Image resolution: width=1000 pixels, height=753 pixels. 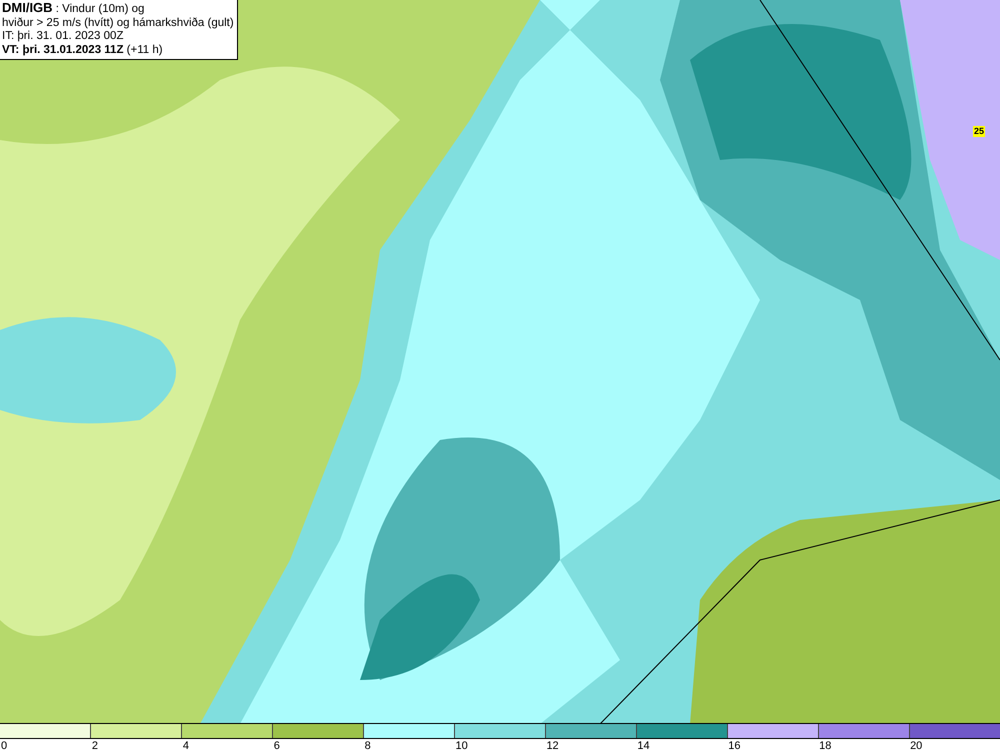 I want to click on tick-label: 16, so click(x=733, y=746).